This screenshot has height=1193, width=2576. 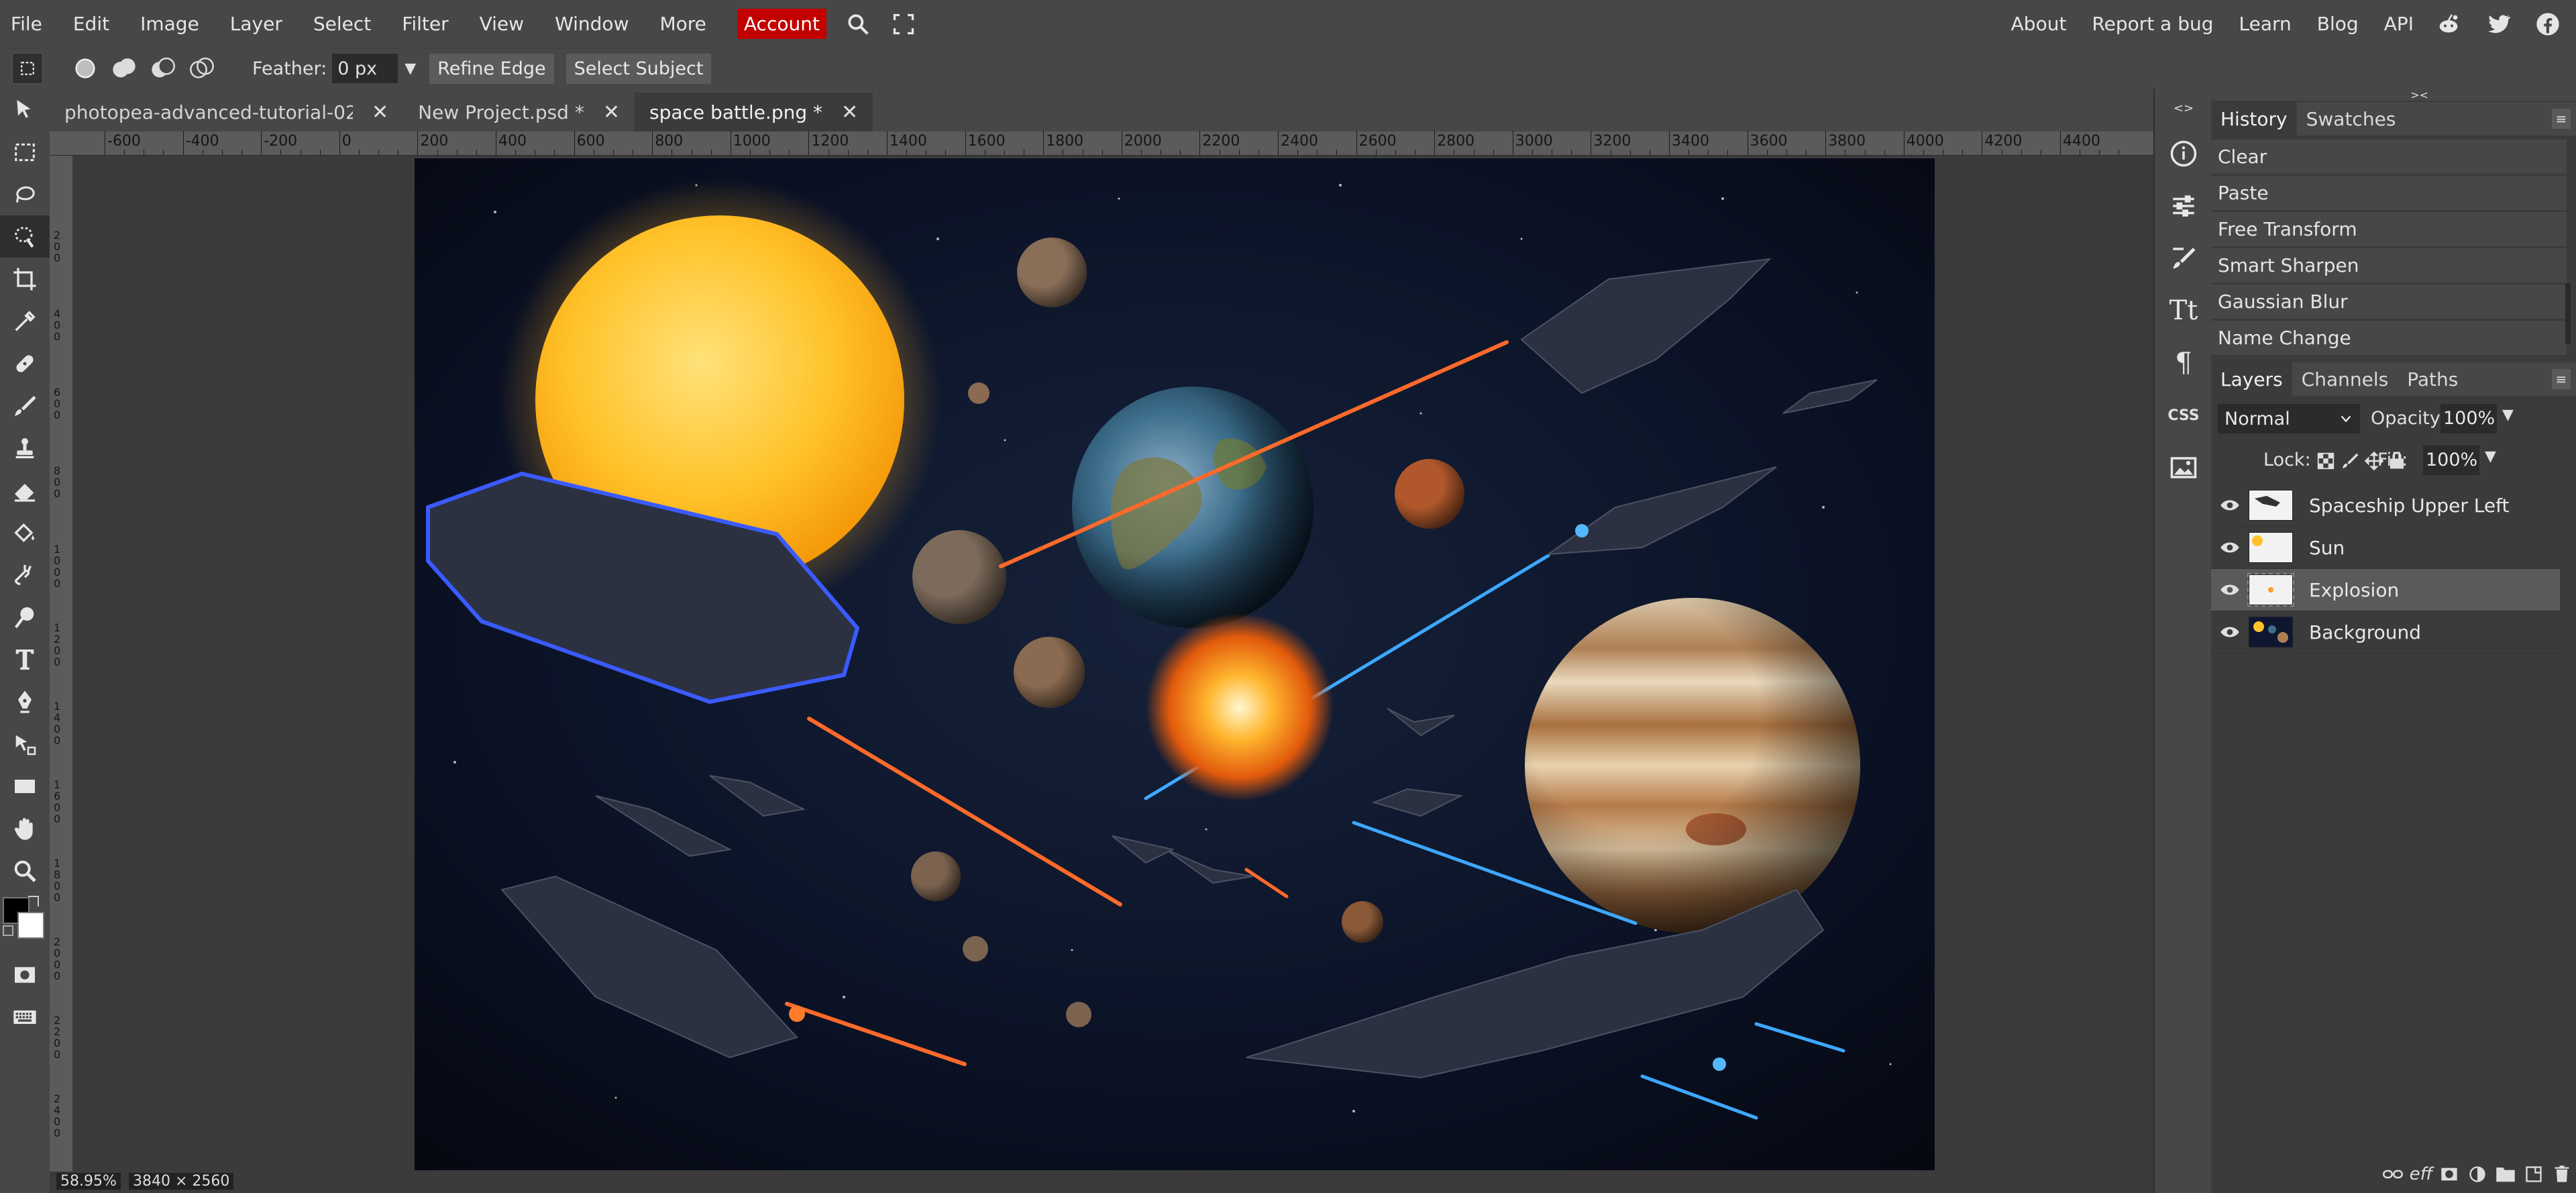 What do you see at coordinates (2183, 206) in the screenshot?
I see `adjustments-icon` at bounding box center [2183, 206].